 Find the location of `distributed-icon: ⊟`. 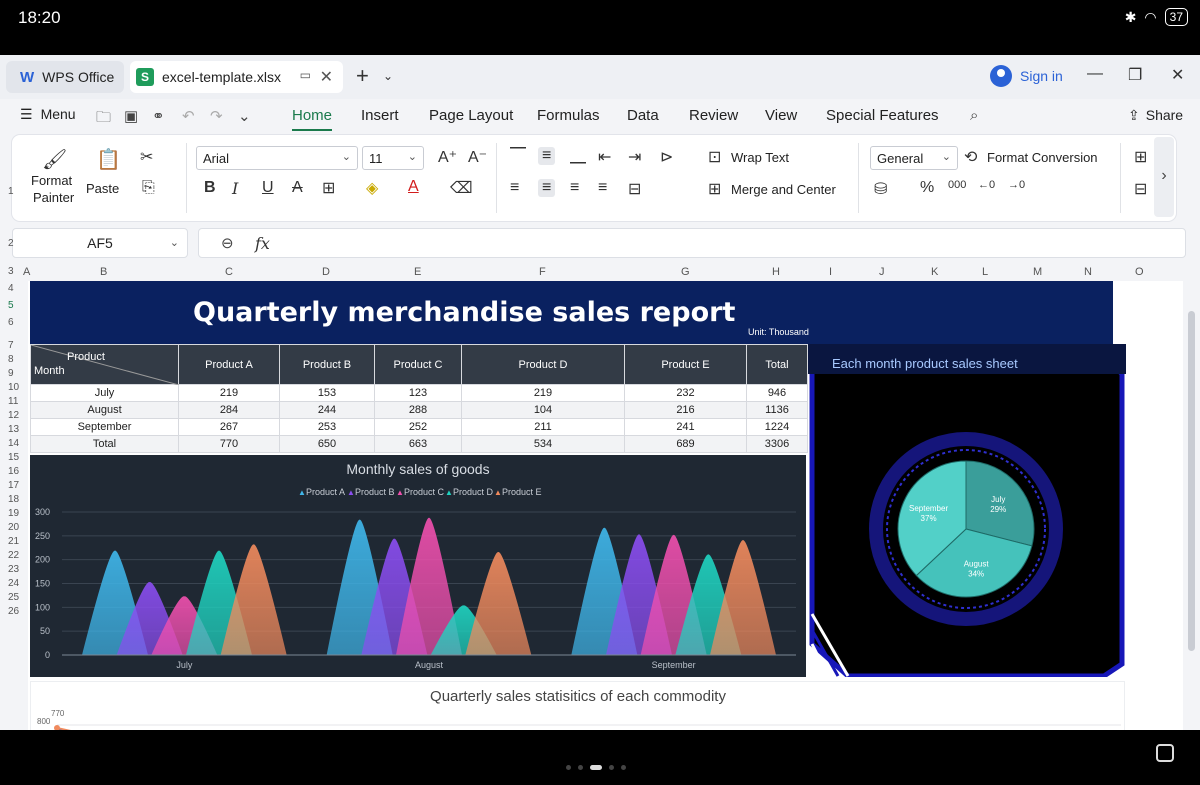

distributed-icon: ⊟ is located at coordinates (634, 189).